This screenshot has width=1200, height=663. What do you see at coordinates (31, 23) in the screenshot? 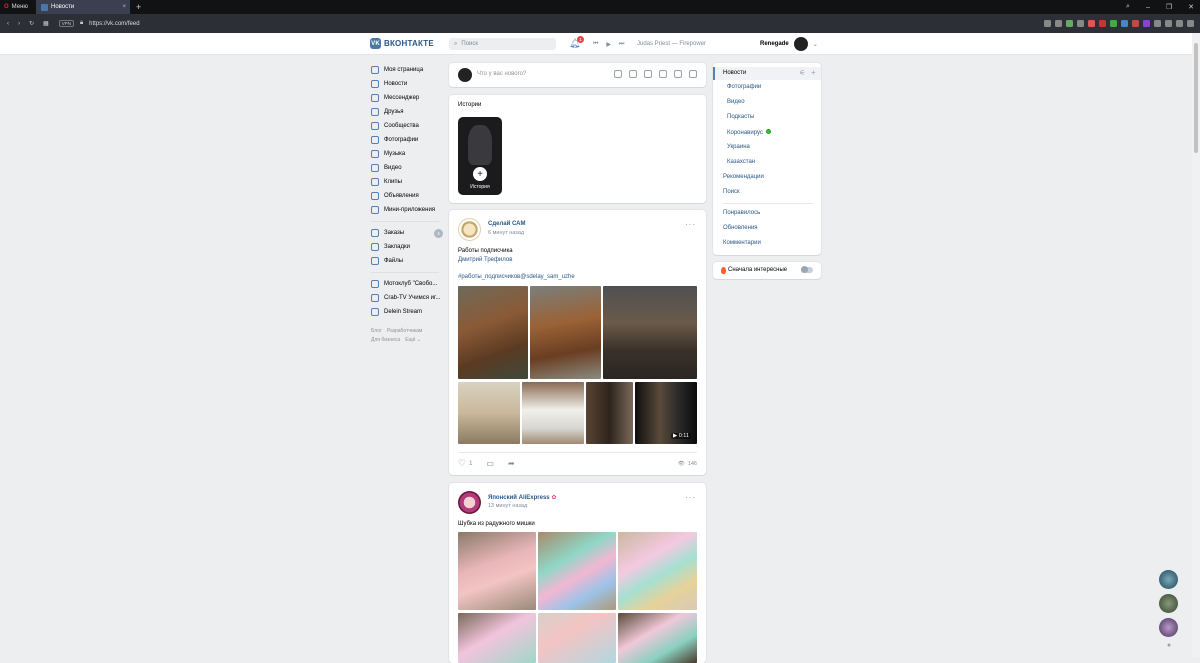
I see `reload-icon: ↻` at bounding box center [31, 23].